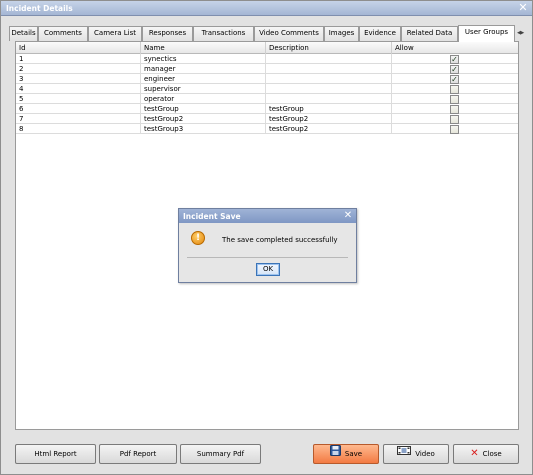 This screenshot has height=475, width=533. I want to click on close-button: ✕ Close, so click(486, 454).